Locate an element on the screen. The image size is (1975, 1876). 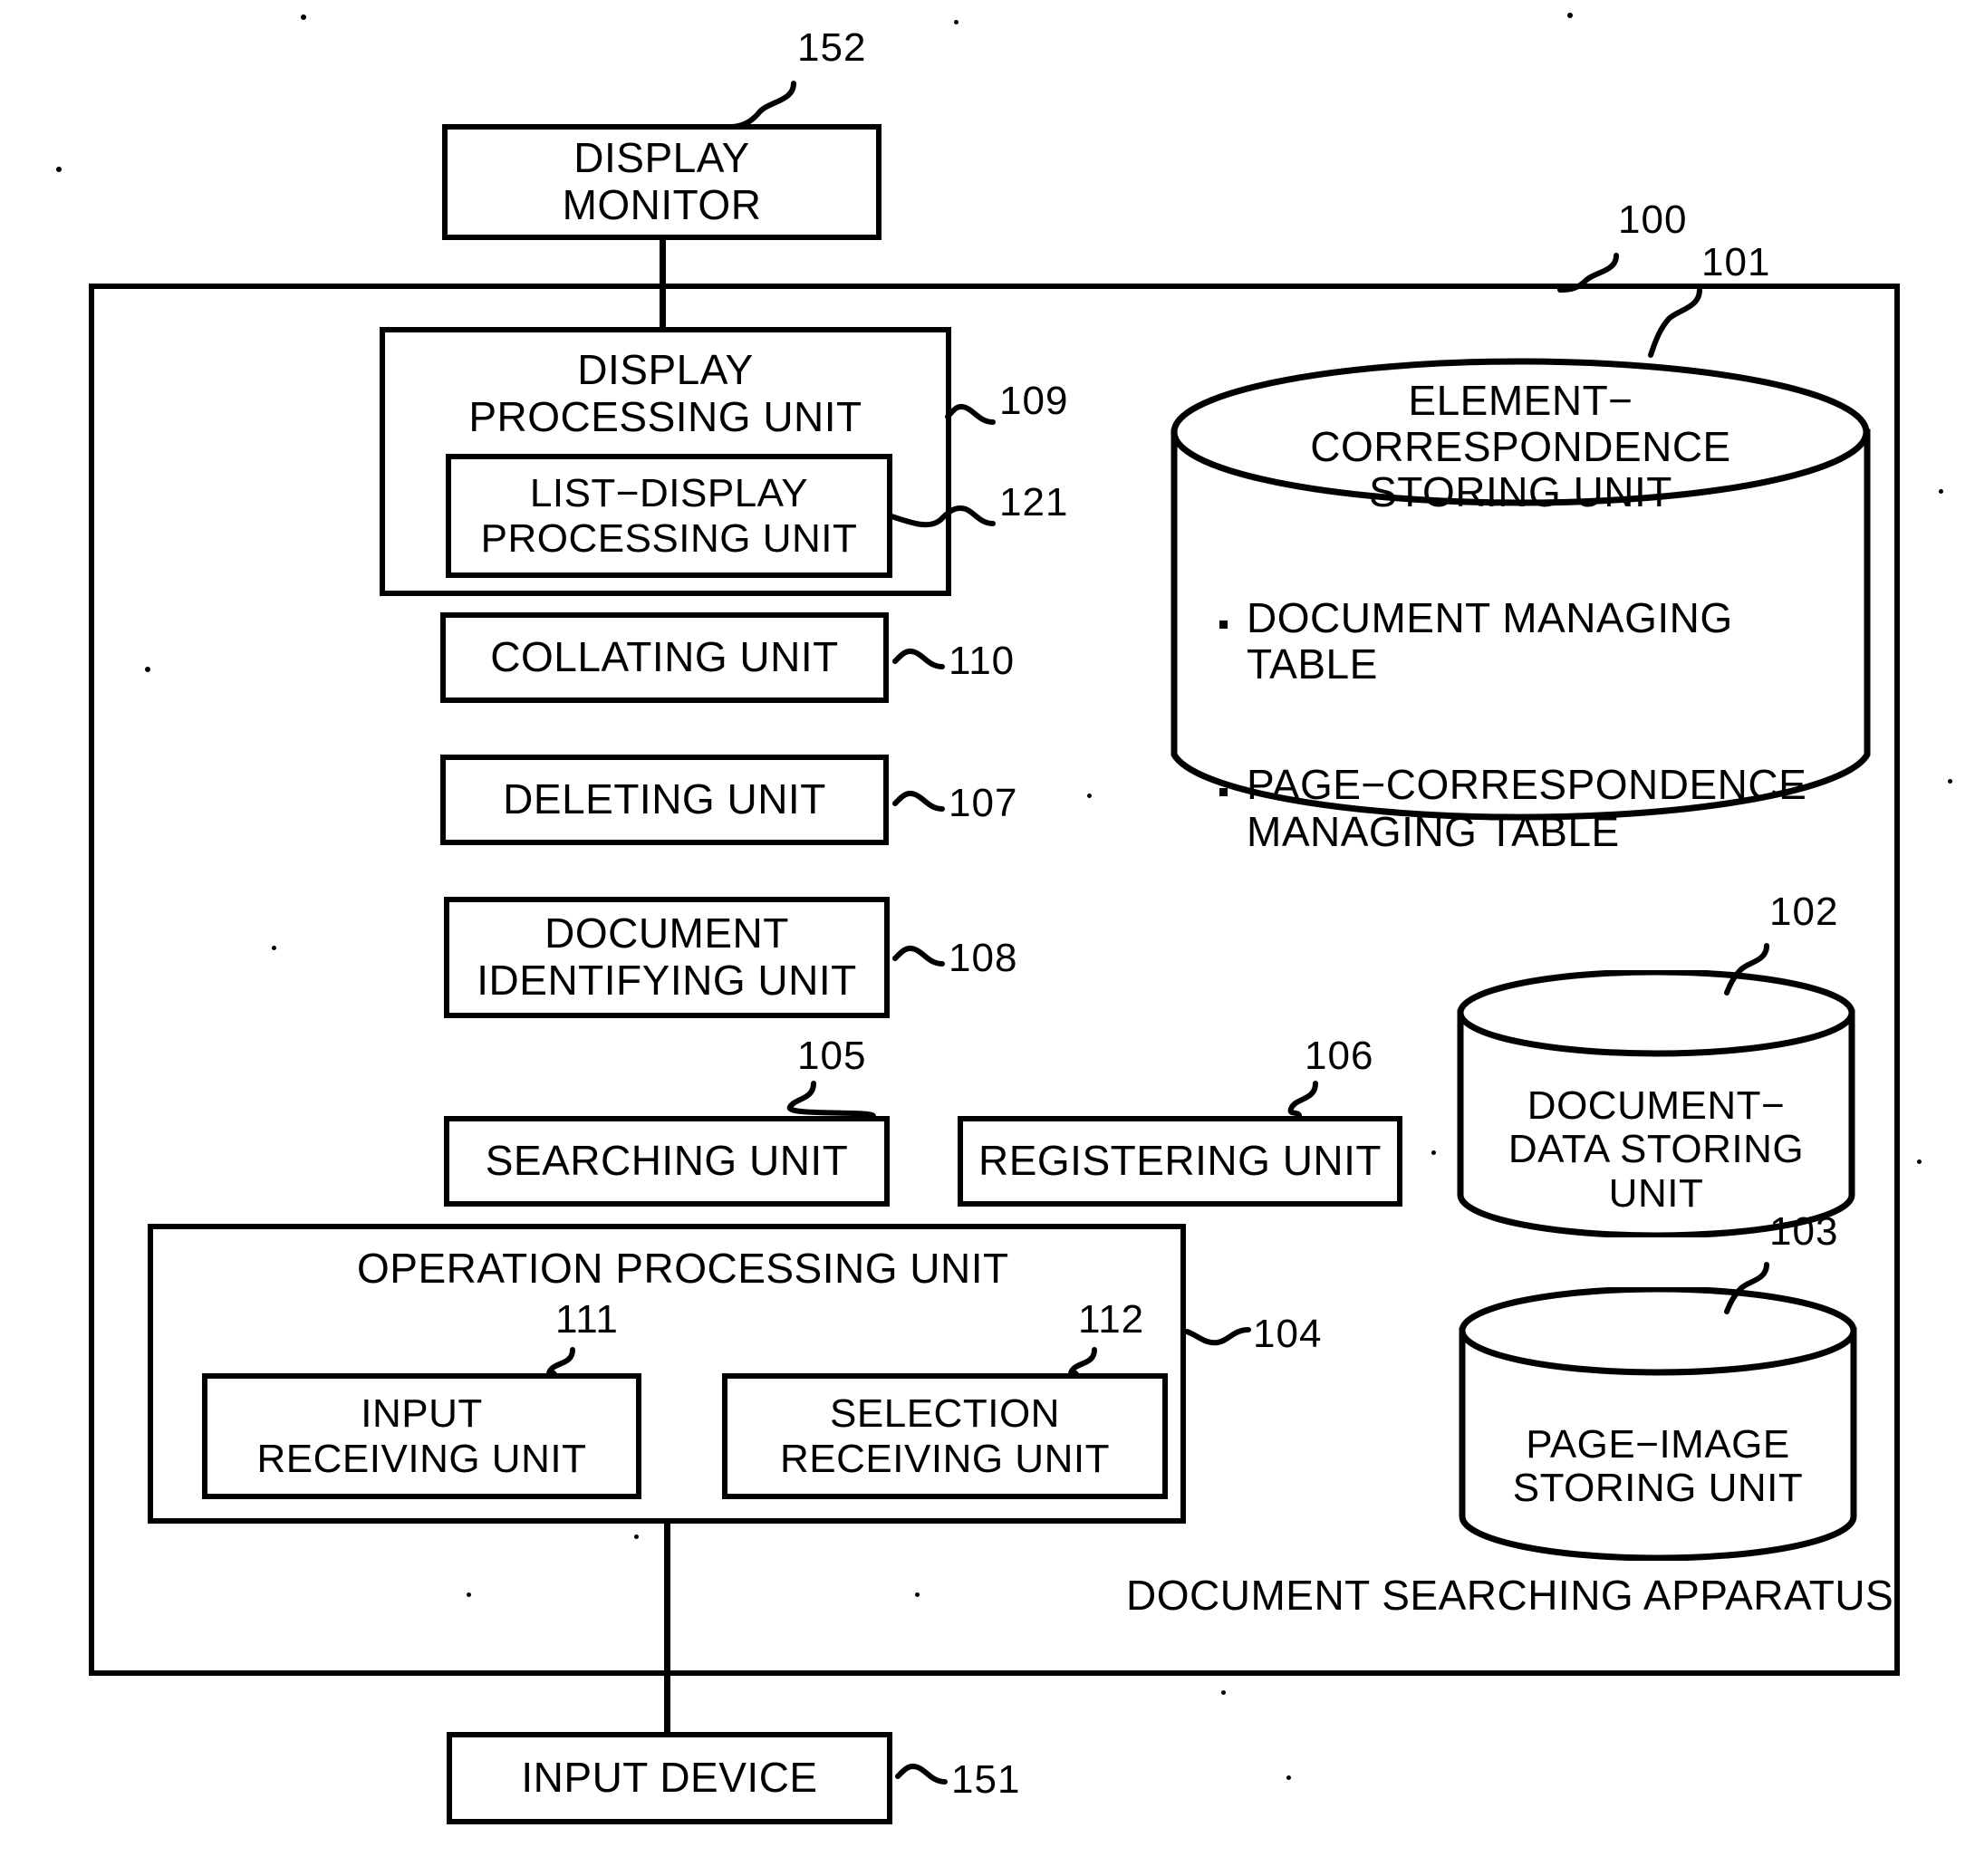
block-document-identifying-unit-label: DOCUMENT IDENTIFYING UNIT is located at coordinates (667, 956).